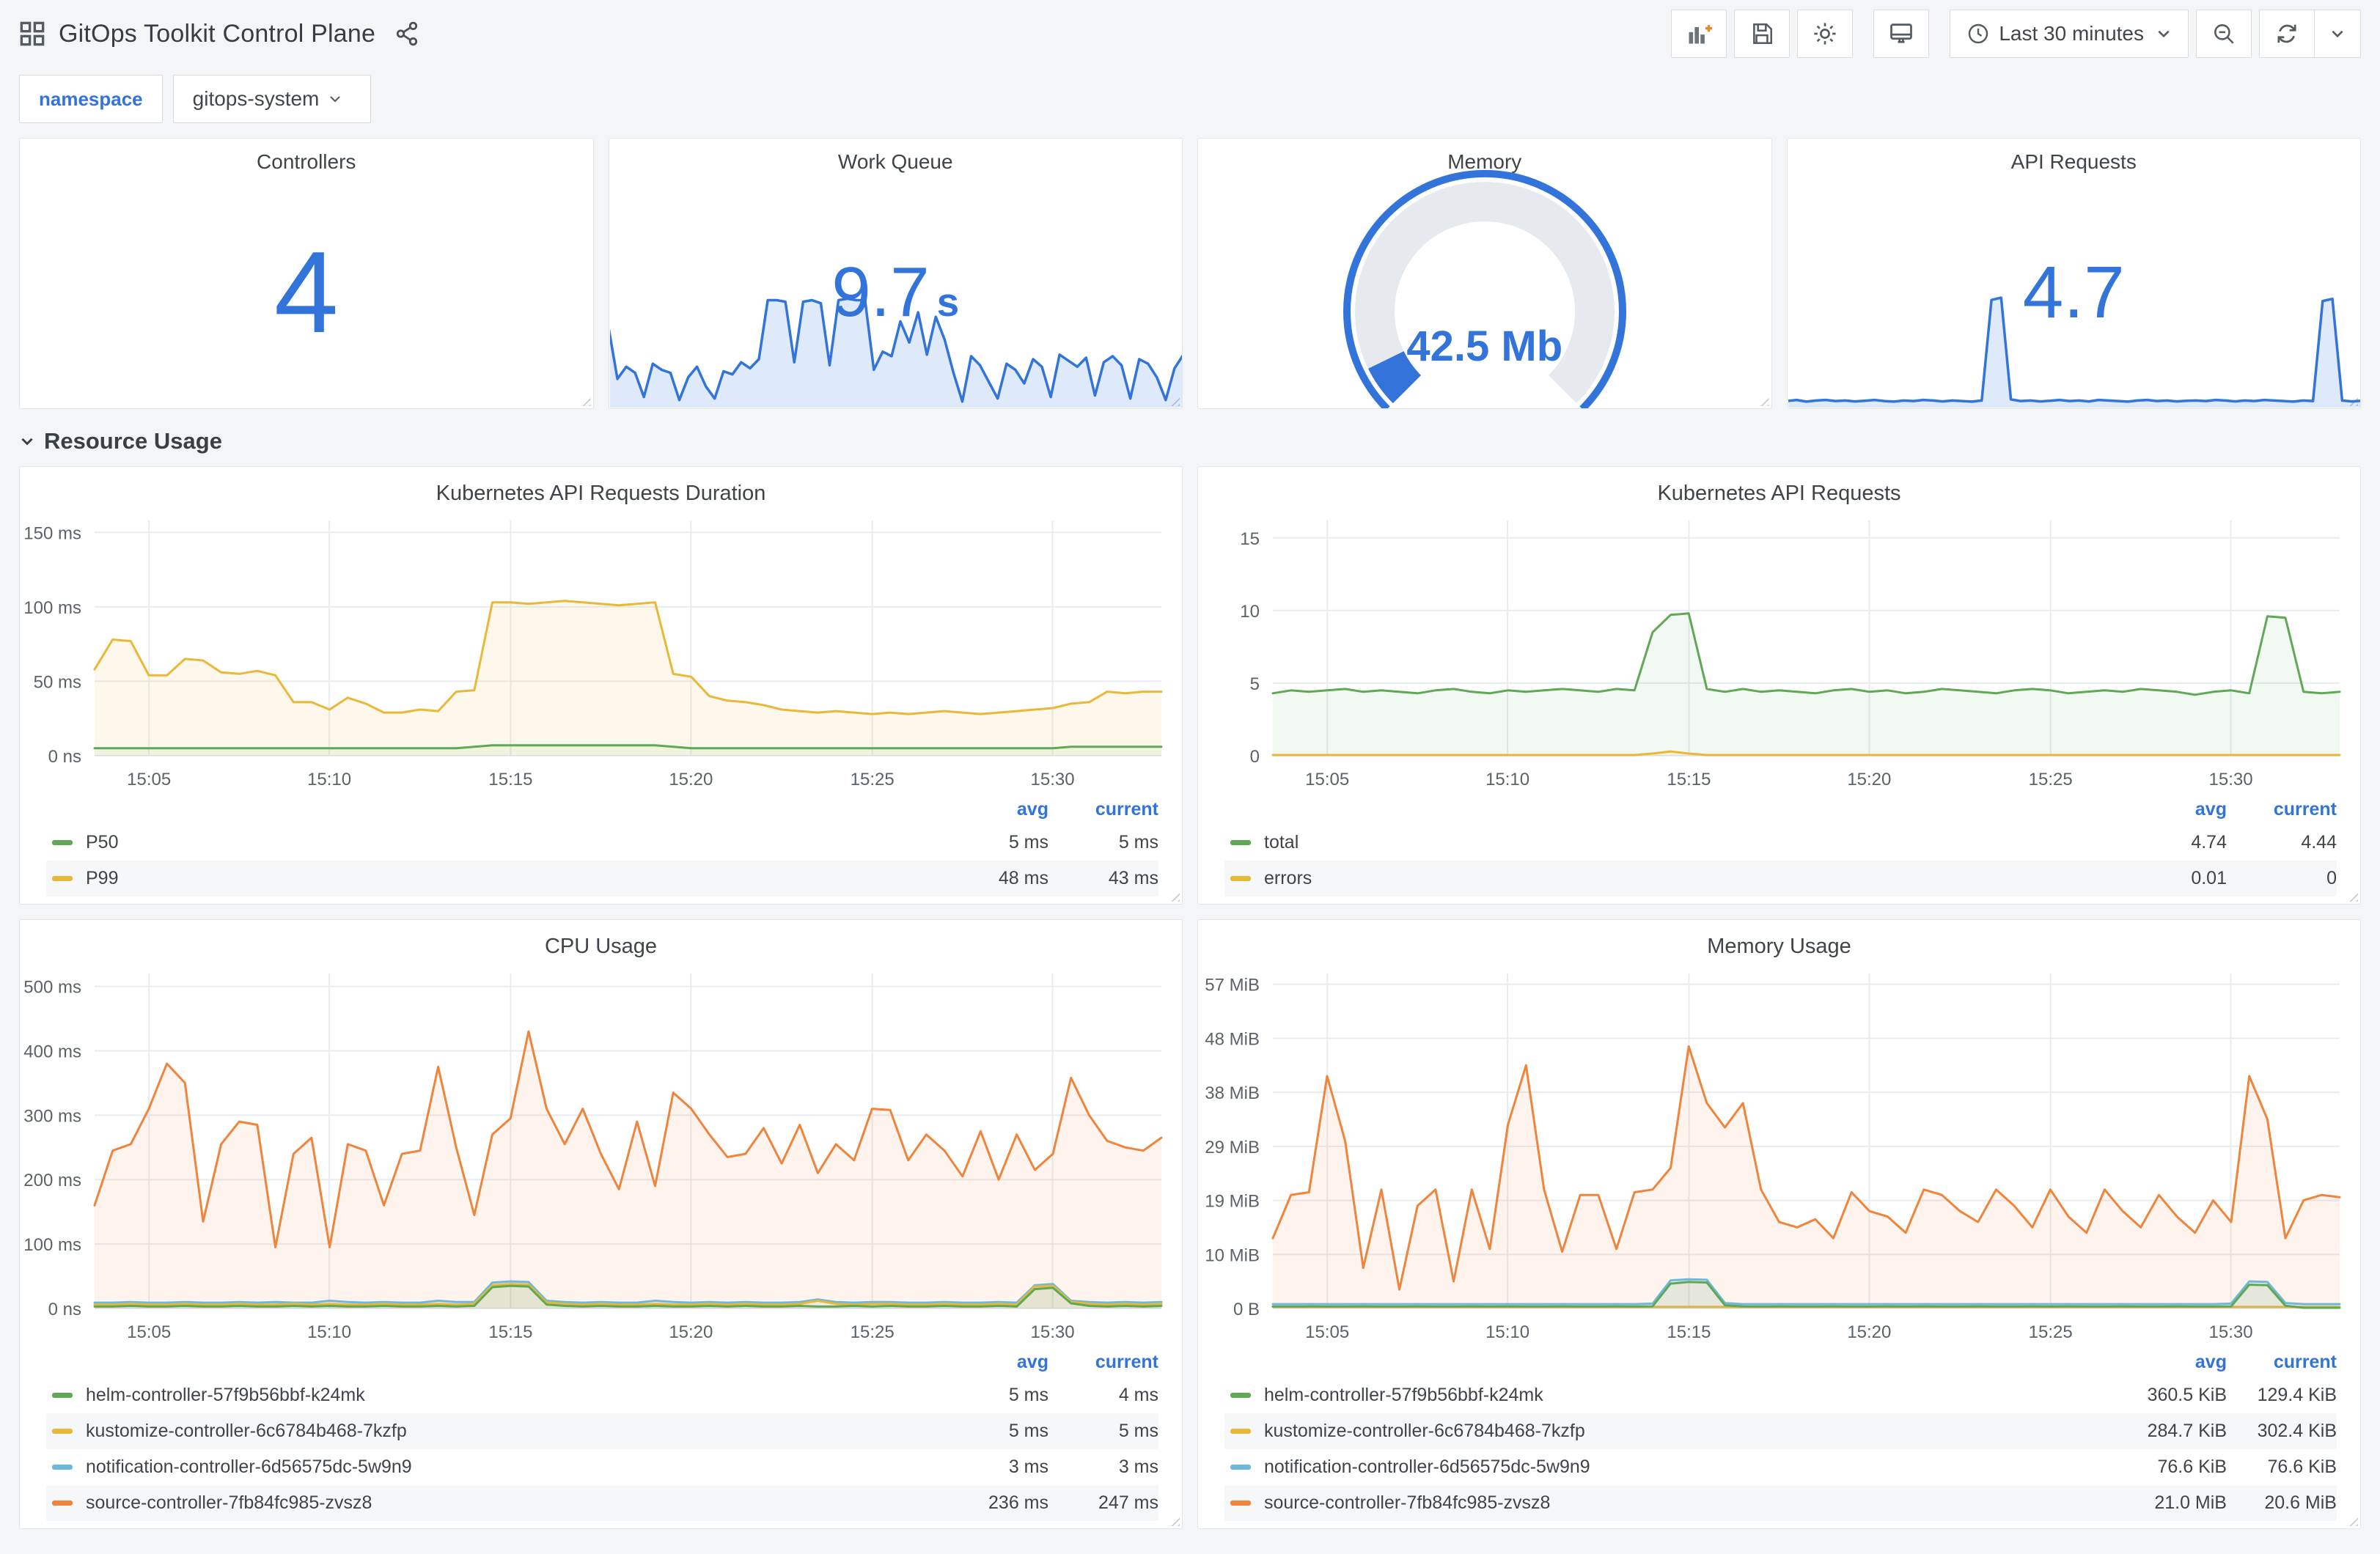 The image size is (2380, 1554). Describe the element at coordinates (1053, 1332) in the screenshot. I see `svg-text: 15:30` at that location.